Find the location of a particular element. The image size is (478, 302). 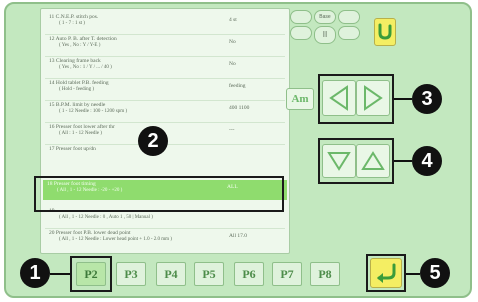

item-range: ( 1 - 7 : 1 st ) is located at coordinates (72, 23).